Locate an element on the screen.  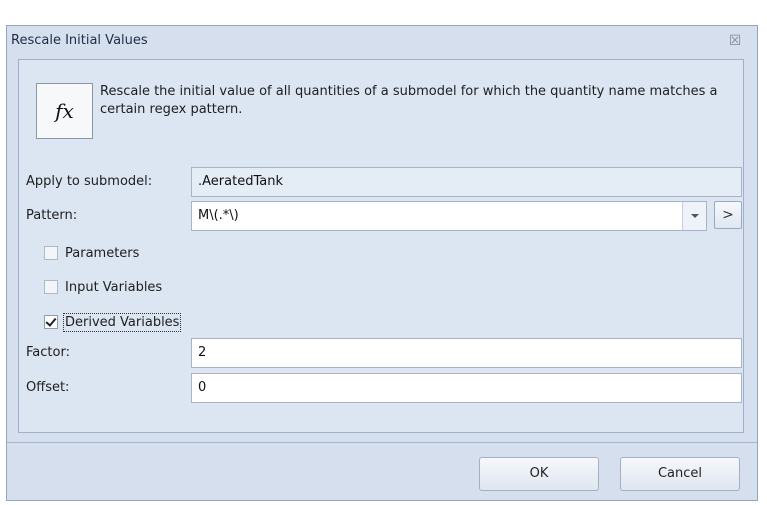
parameters-label: Parameters is located at coordinates (102, 253).